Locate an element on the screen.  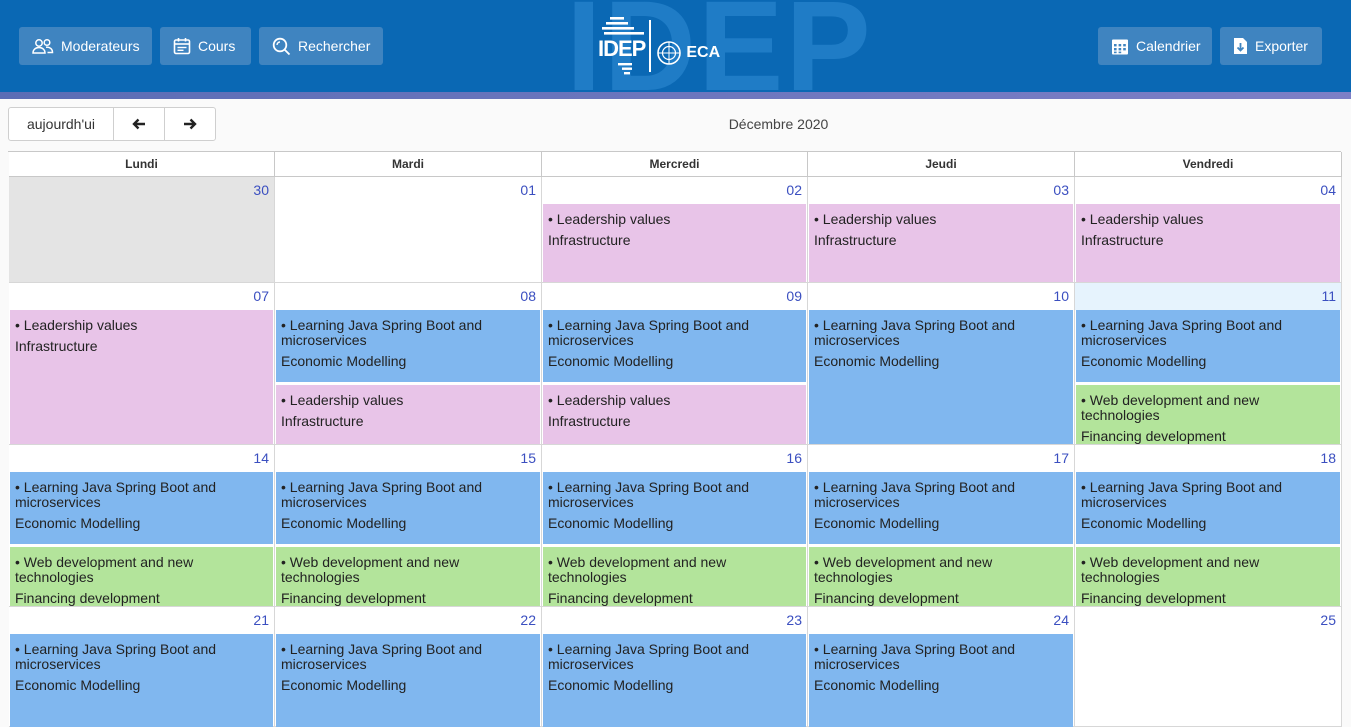
cours-button: Cours is located at coordinates (205, 46).